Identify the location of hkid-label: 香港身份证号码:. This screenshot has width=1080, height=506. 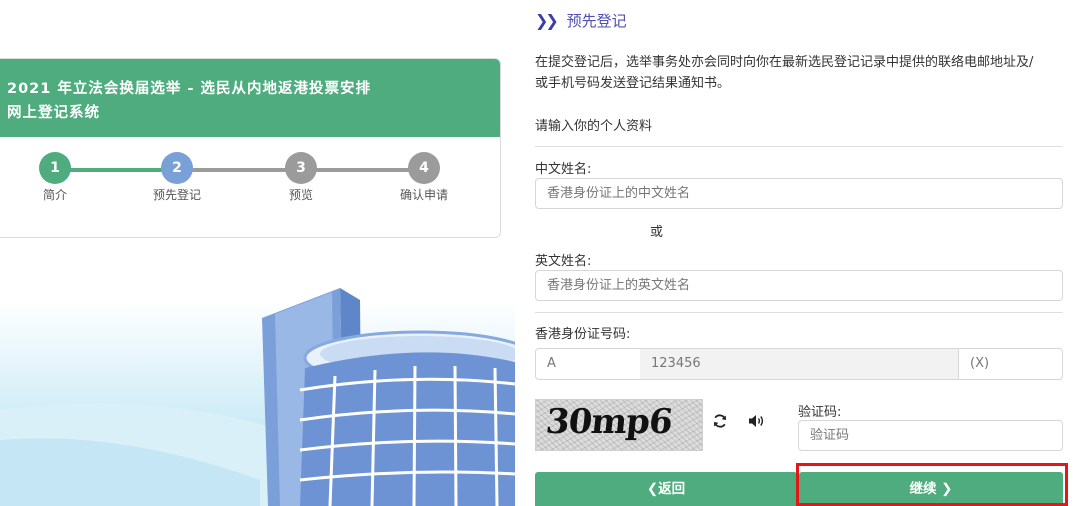
(583, 334).